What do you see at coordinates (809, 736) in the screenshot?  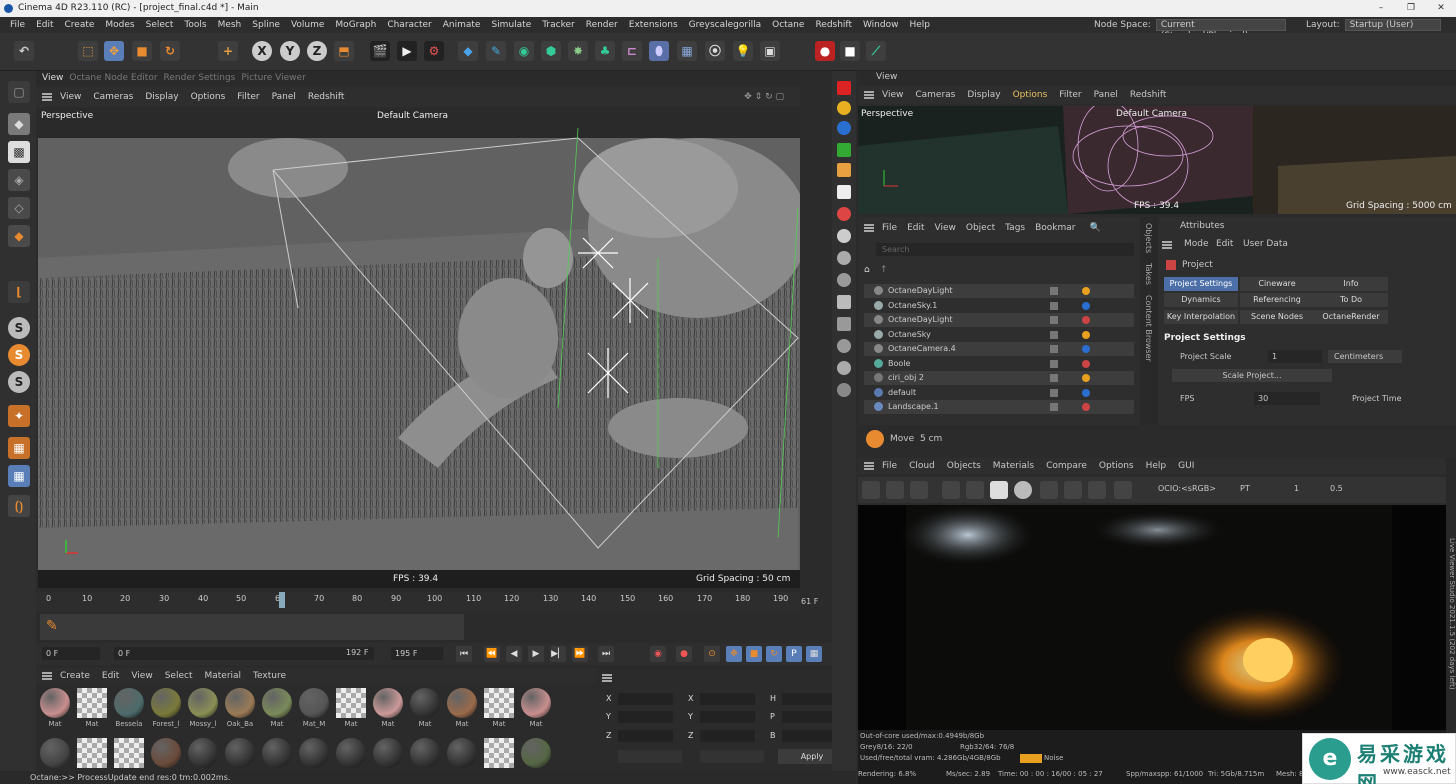 I see `rot-b-input` at bounding box center [809, 736].